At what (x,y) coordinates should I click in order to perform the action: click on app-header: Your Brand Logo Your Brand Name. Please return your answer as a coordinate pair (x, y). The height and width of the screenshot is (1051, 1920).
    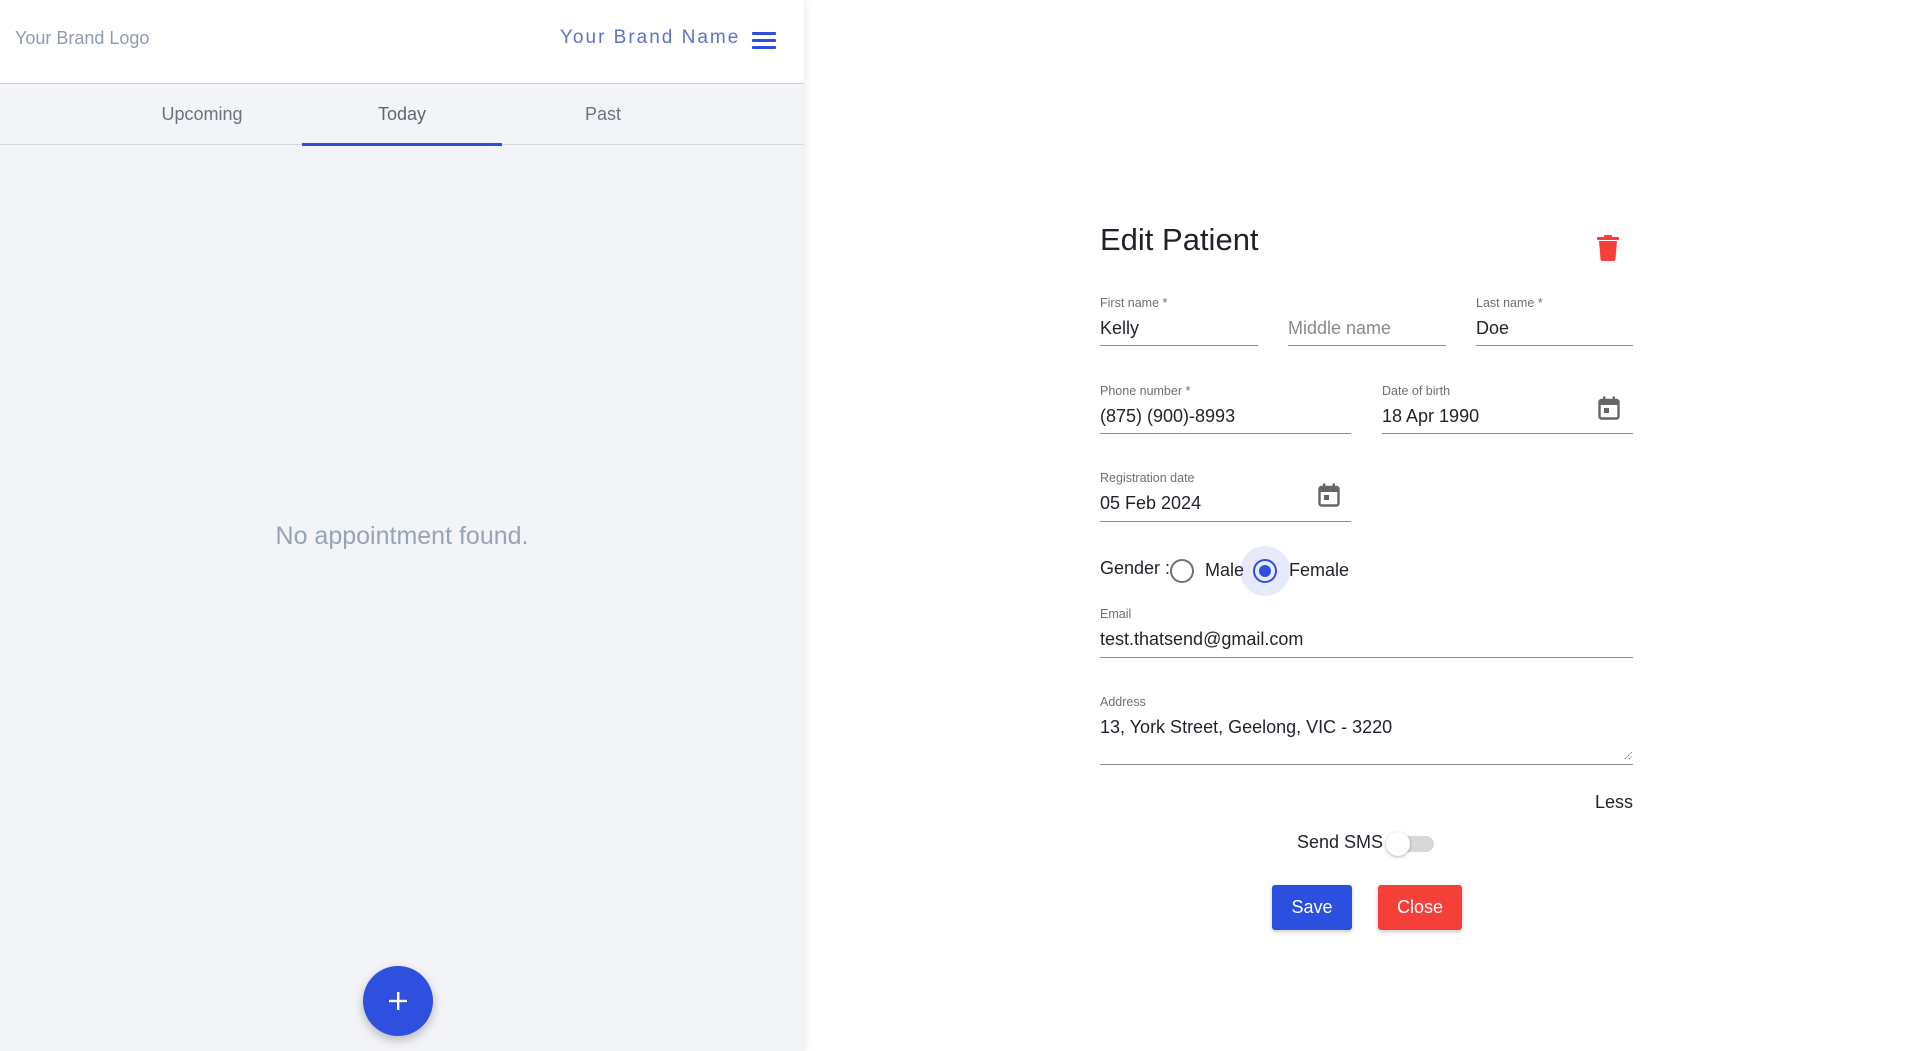
    Looking at the image, I should click on (402, 42).